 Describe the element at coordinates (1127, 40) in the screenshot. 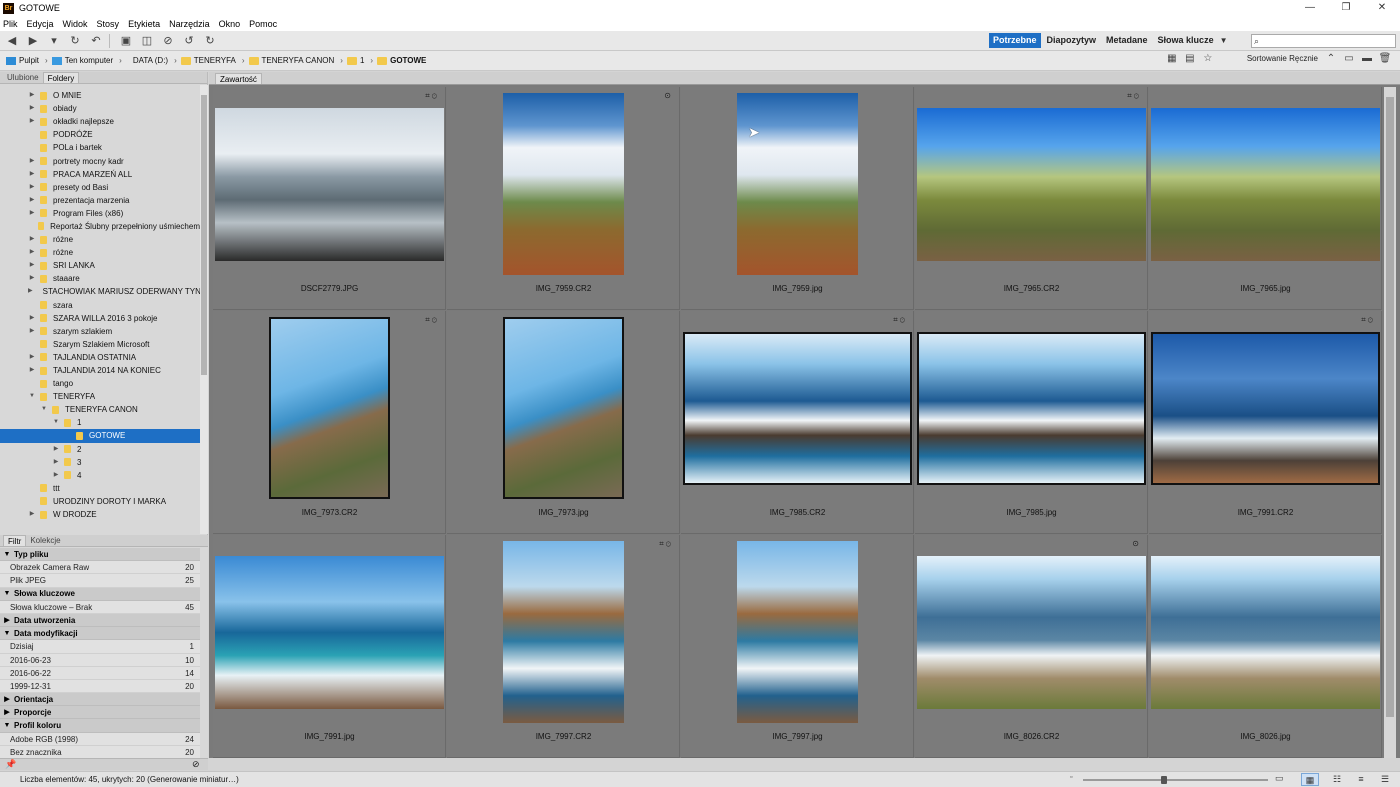

I see `workspace-metadane: Metadane` at that location.